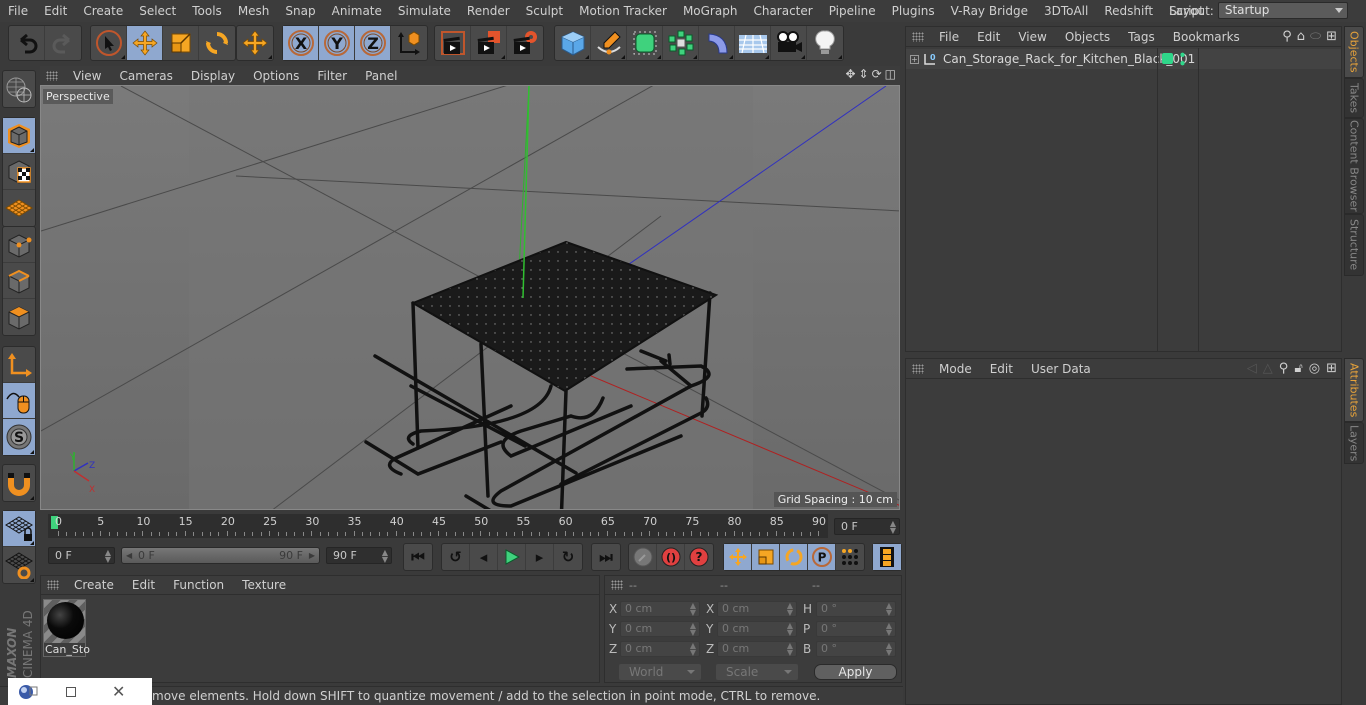  Describe the element at coordinates (1032, 37) in the screenshot. I see `object-menu-view: View` at that location.